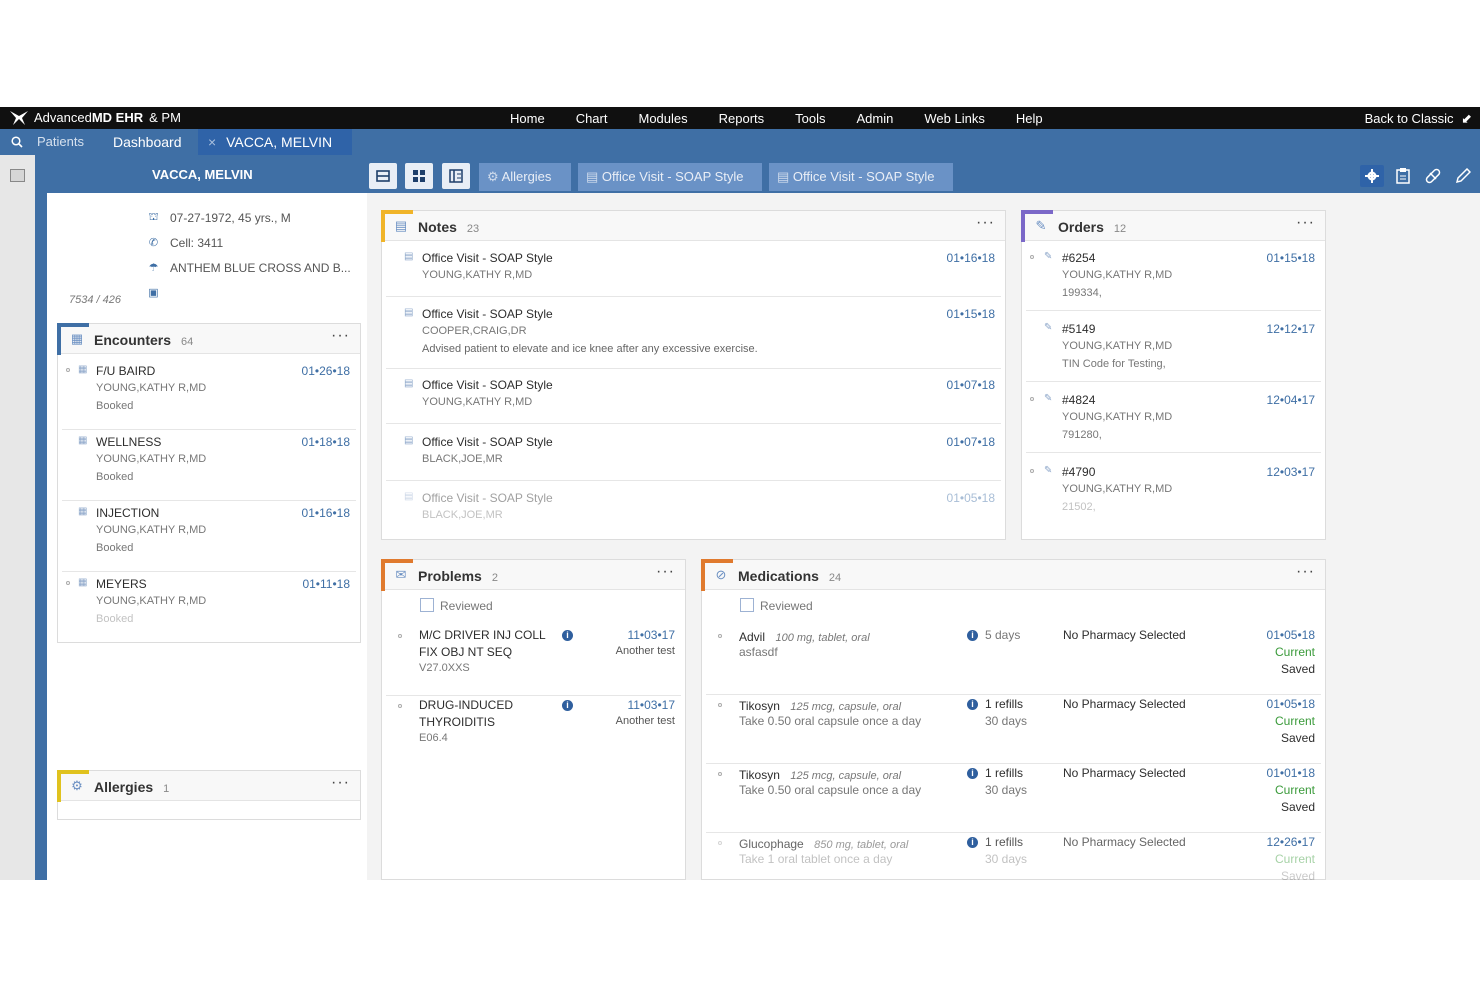  I want to click on tab-allergies: ⚙ Allergies, so click(525, 177).